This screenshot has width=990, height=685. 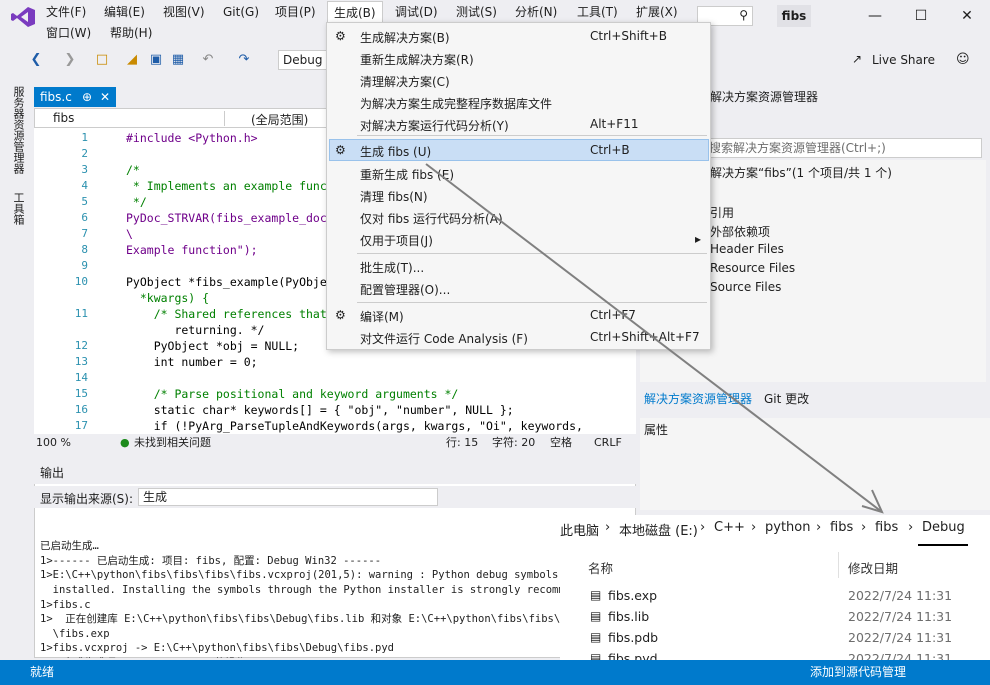 What do you see at coordinates (416, 12) in the screenshot?
I see `menu-debug: 调试(D)` at bounding box center [416, 12].